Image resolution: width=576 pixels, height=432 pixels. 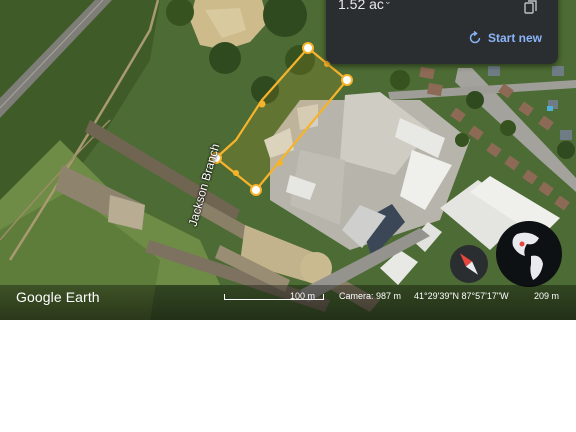 What do you see at coordinates (461, 296) in the screenshot?
I see `coordinates: 41°29'39"N 87°57'17"W` at bounding box center [461, 296].